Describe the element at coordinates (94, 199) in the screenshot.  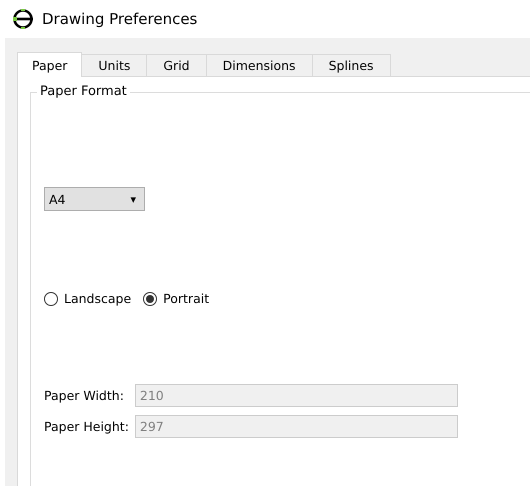
I see `format-dropdown: A4 ▾` at that location.